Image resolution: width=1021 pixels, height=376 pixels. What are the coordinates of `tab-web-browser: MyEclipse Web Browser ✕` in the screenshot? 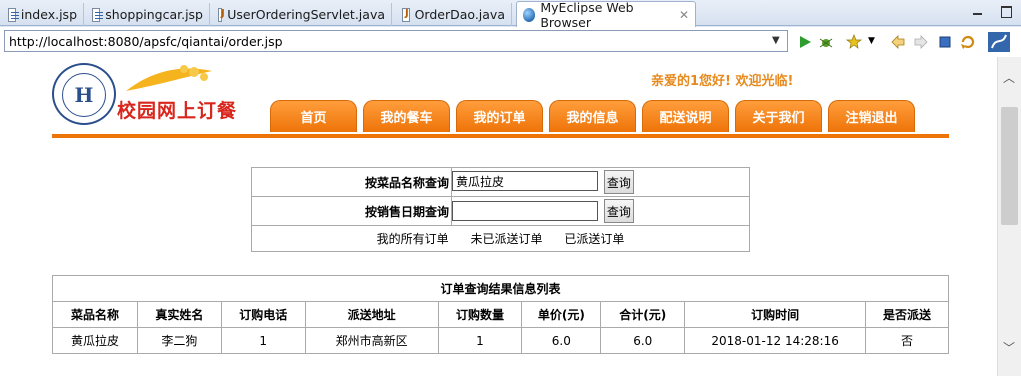 It's located at (606, 15).